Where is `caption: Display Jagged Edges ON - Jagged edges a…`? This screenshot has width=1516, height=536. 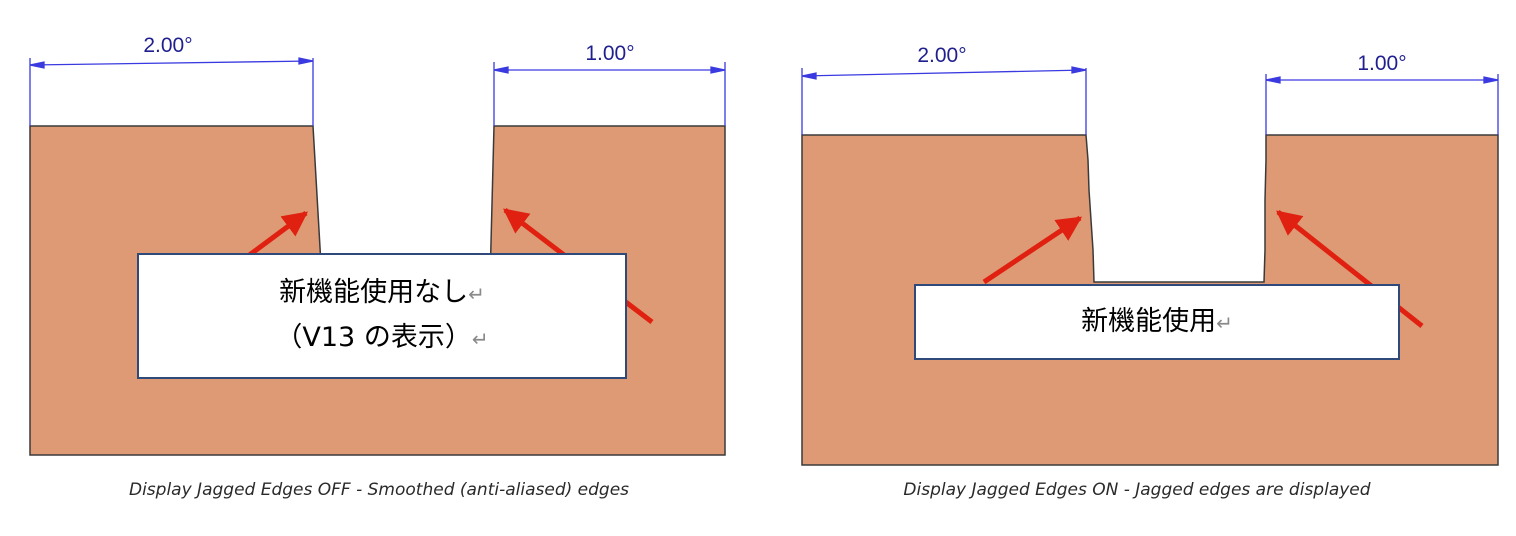 caption: Display Jagged Edges ON - Jagged edges a… is located at coordinates (1137, 490).